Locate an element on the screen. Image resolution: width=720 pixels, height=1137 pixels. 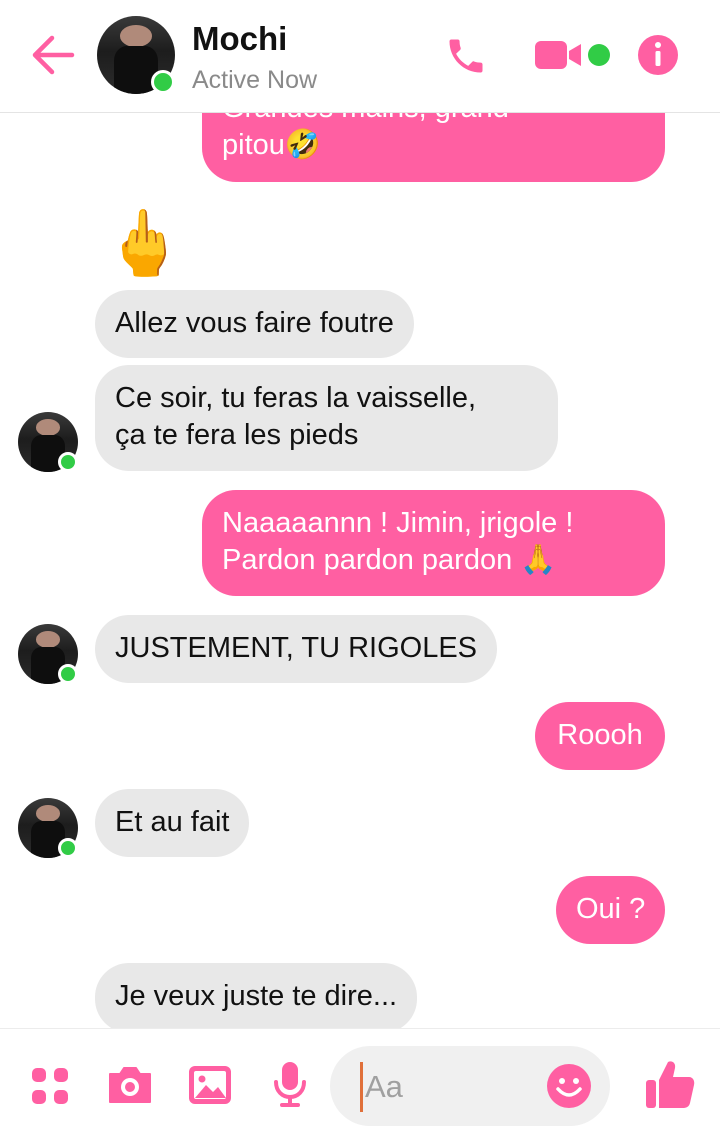
contact-status: Active Now is located at coordinates (255, 80).